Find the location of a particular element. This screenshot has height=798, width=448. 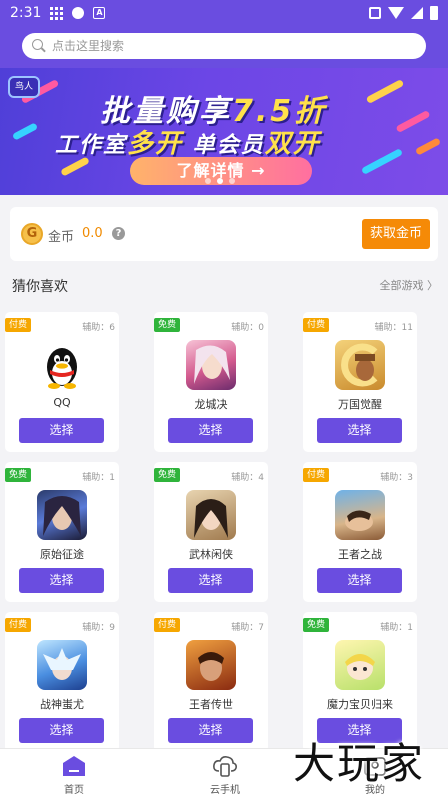

nav-label: 云手机 is located at coordinates (225, 790).